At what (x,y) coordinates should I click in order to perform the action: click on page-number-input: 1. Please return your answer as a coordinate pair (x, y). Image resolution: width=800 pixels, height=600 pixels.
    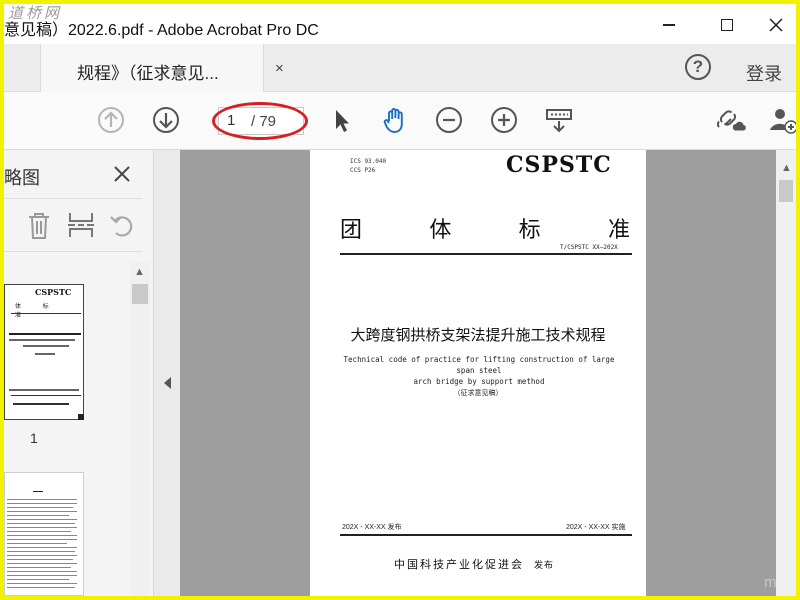
    Looking at the image, I should click on (231, 120).